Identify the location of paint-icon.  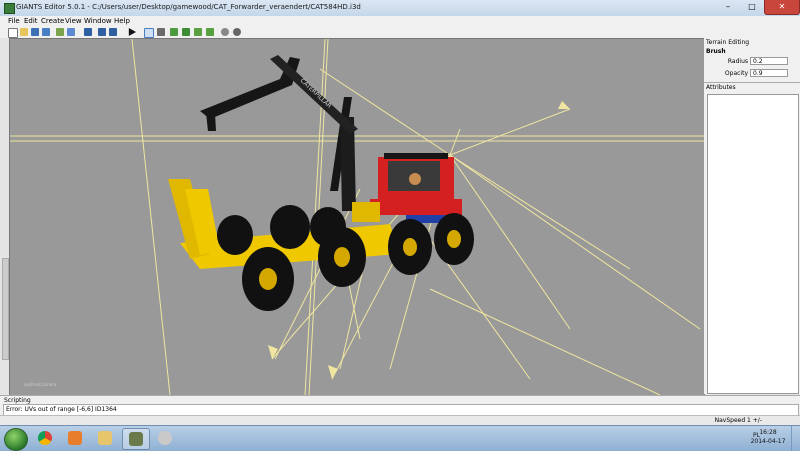
(210, 32).